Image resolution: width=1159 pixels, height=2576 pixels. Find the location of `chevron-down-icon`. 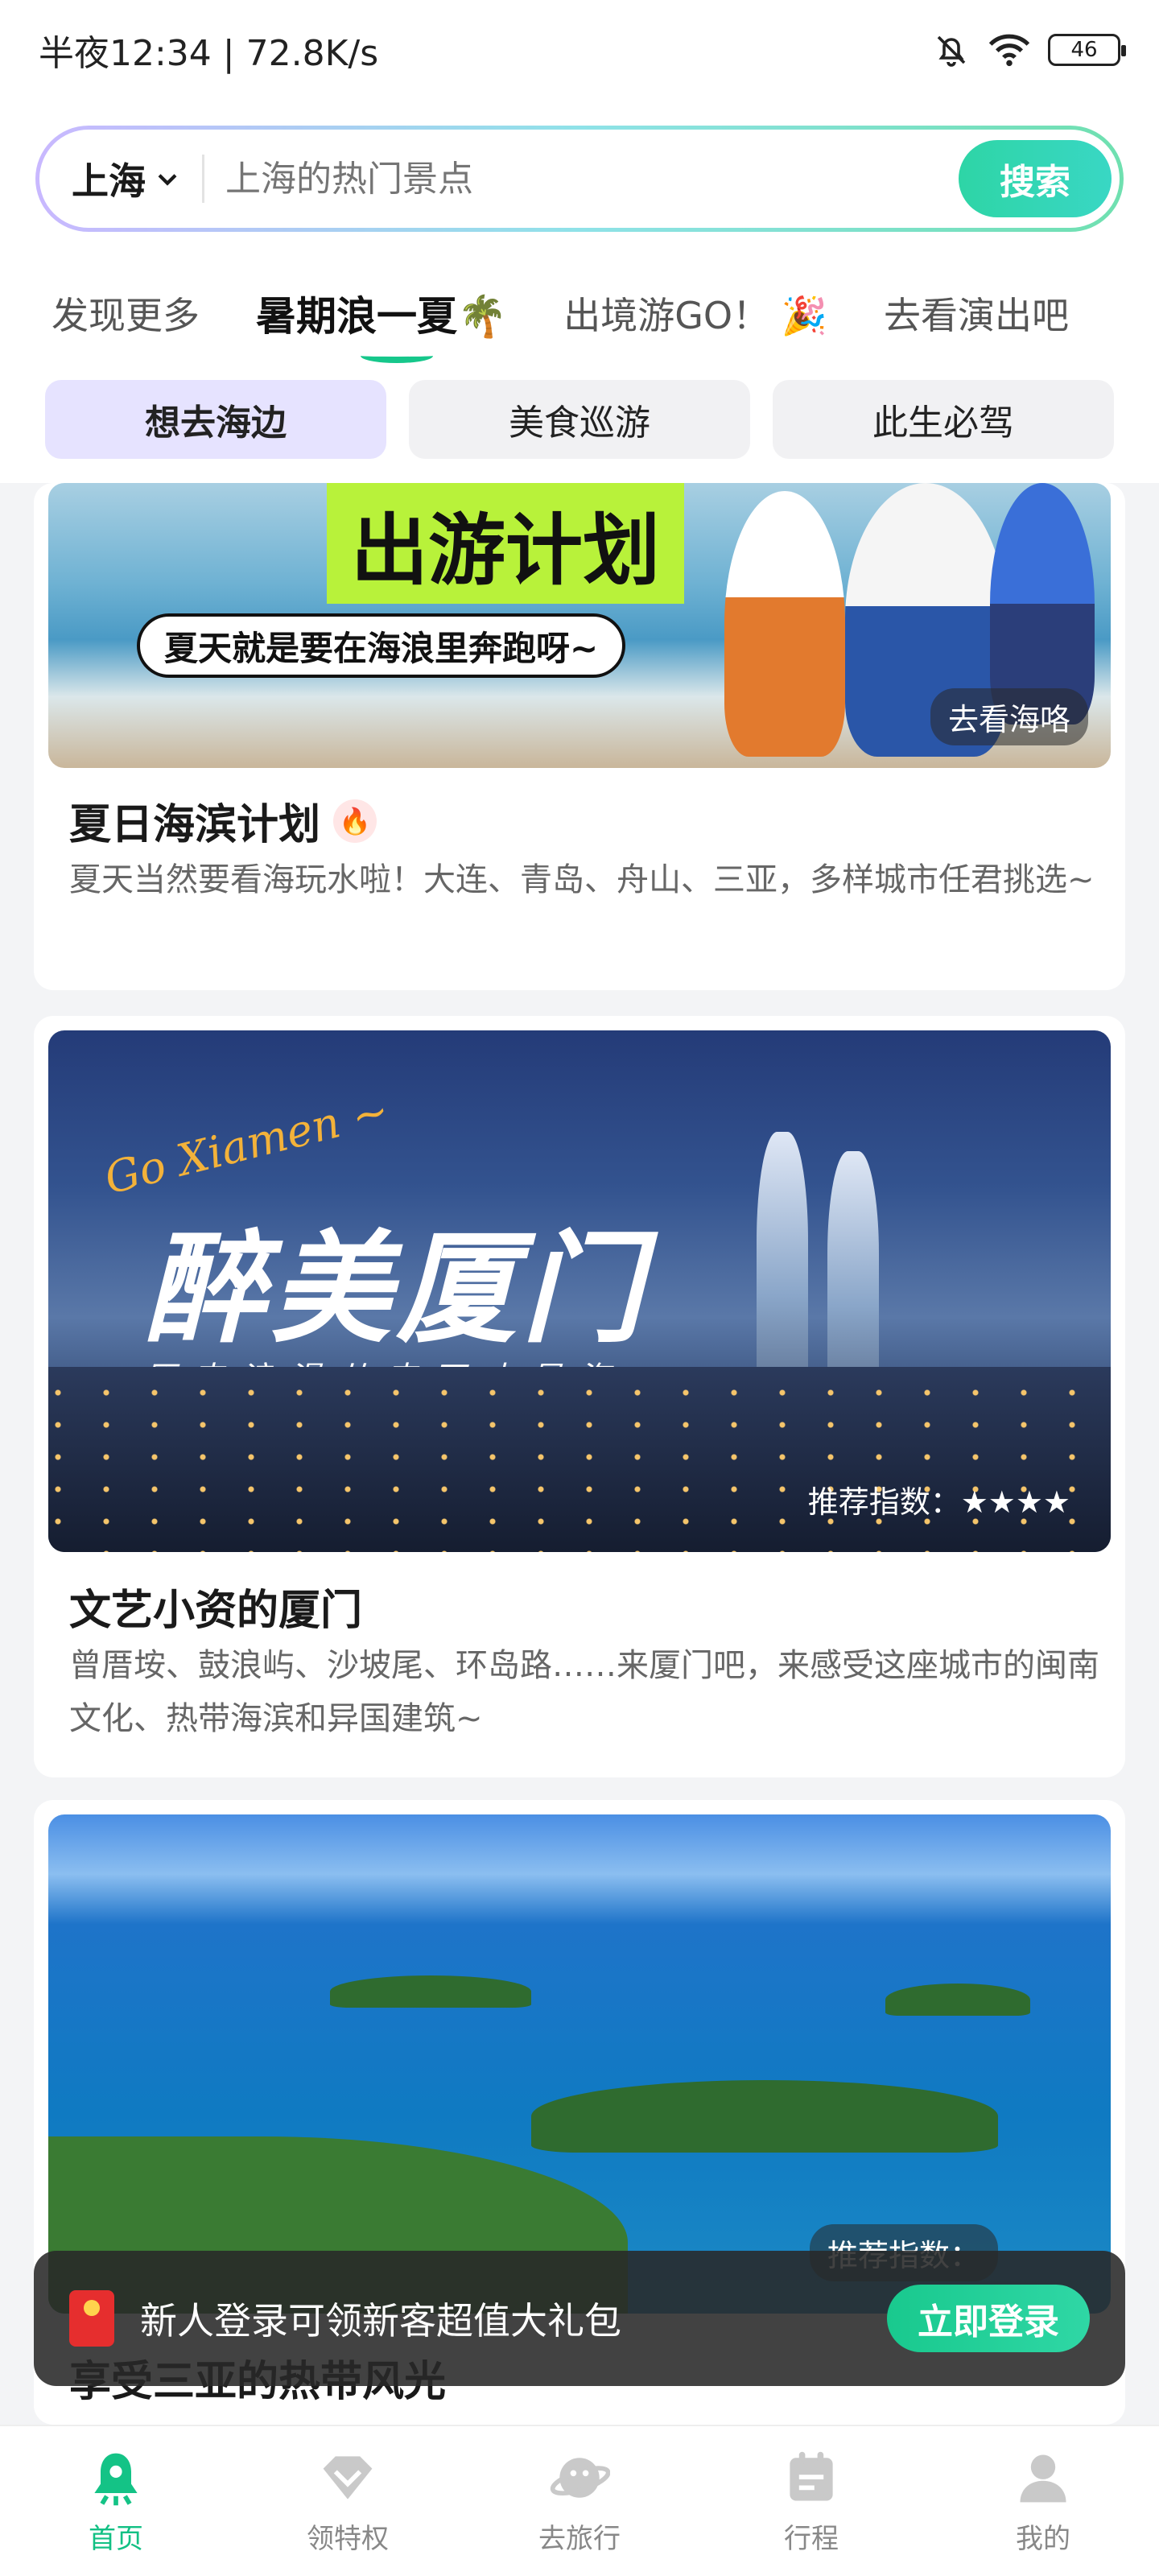

chevron-down-icon is located at coordinates (167, 180).